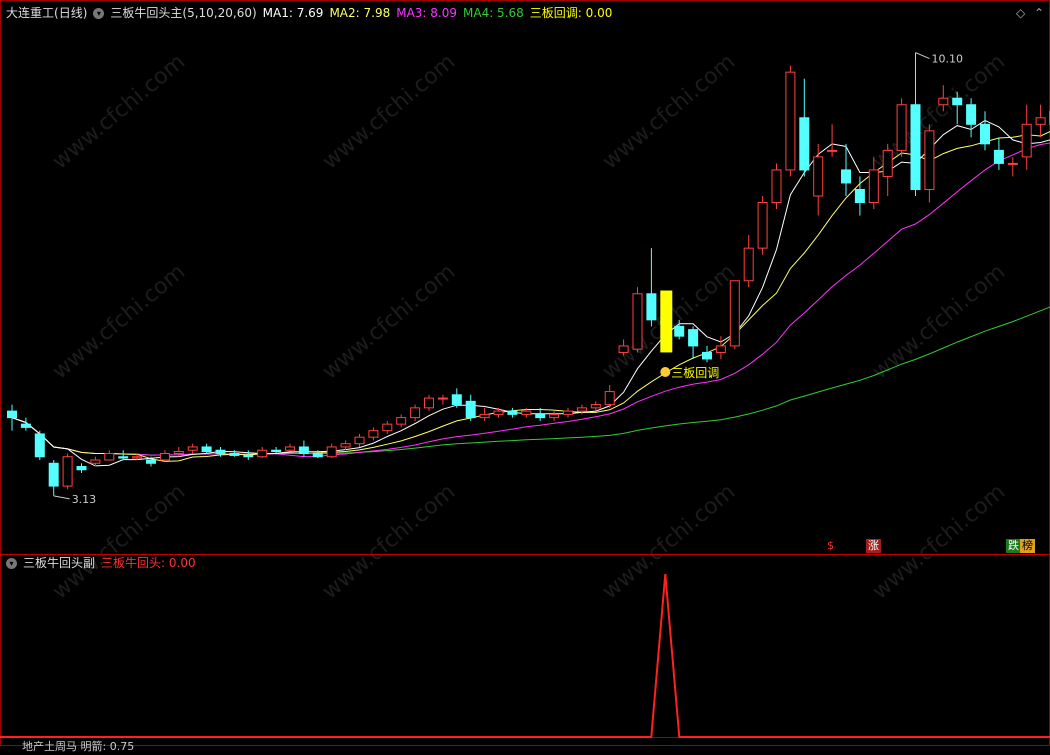 This screenshot has height=755, width=1050. What do you see at coordinates (1020, 13) in the screenshot?
I see `diamond-icon: ◇` at bounding box center [1020, 13].